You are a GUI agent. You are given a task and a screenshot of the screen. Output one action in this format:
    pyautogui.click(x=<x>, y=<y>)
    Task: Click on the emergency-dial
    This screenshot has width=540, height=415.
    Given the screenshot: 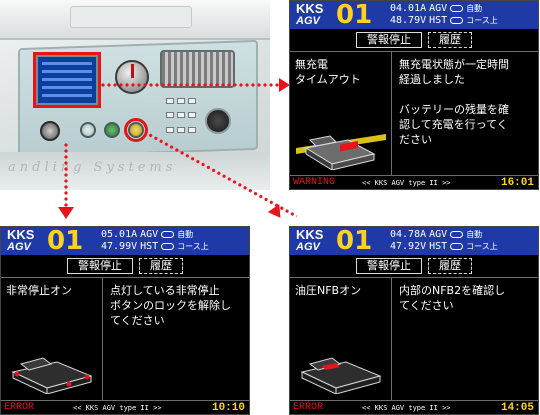 What is the action you would take?
    pyautogui.click(x=218, y=121)
    